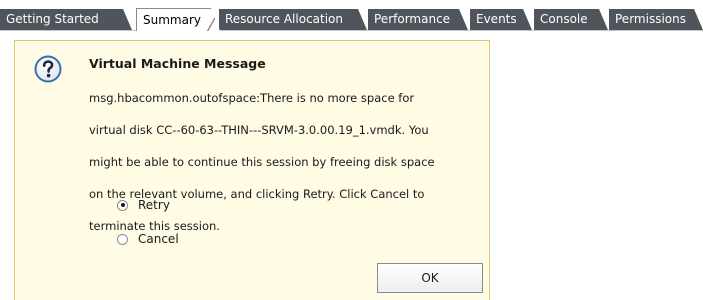 The width and height of the screenshot is (703, 300). I want to click on cancel-label: Cancel, so click(158, 239).